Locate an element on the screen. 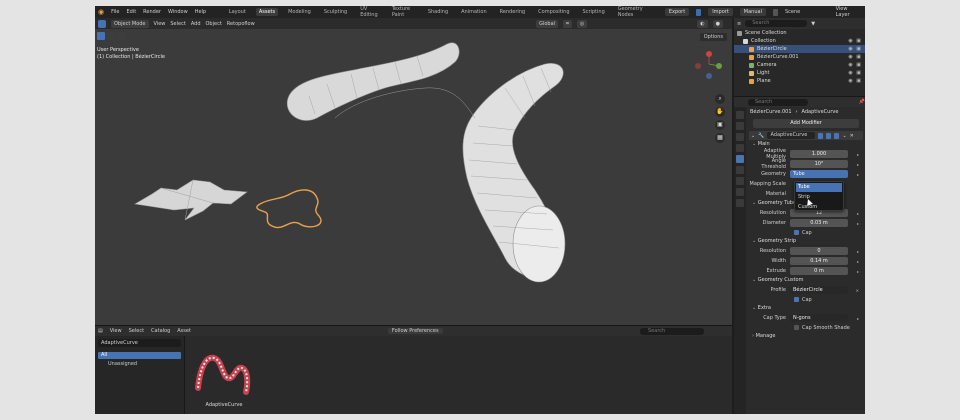 The image size is (960, 420). workspace-tab-shading: Shading is located at coordinates (438, 12).